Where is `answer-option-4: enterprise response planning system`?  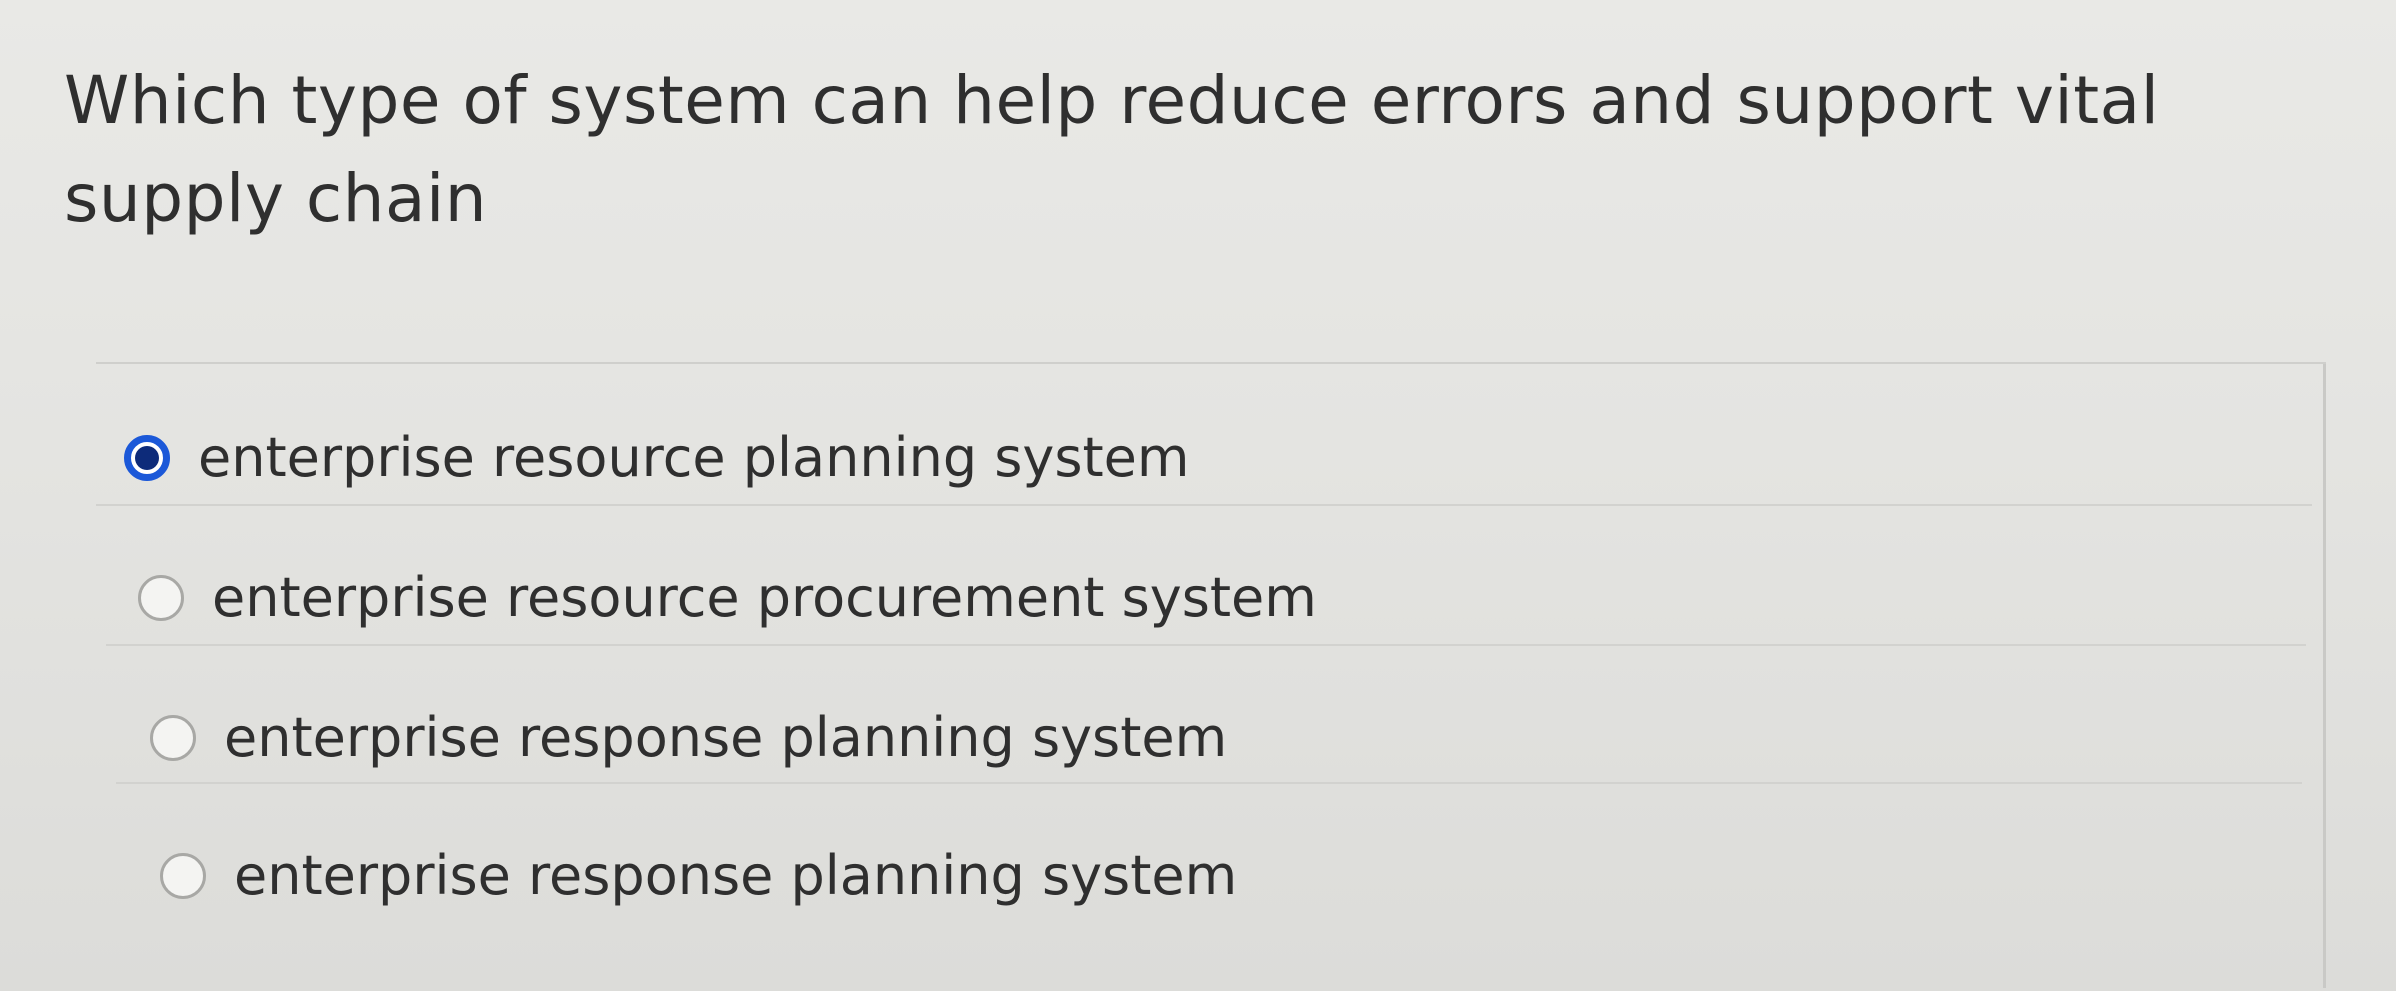 answer-option-4: enterprise response planning system is located at coordinates (698, 876).